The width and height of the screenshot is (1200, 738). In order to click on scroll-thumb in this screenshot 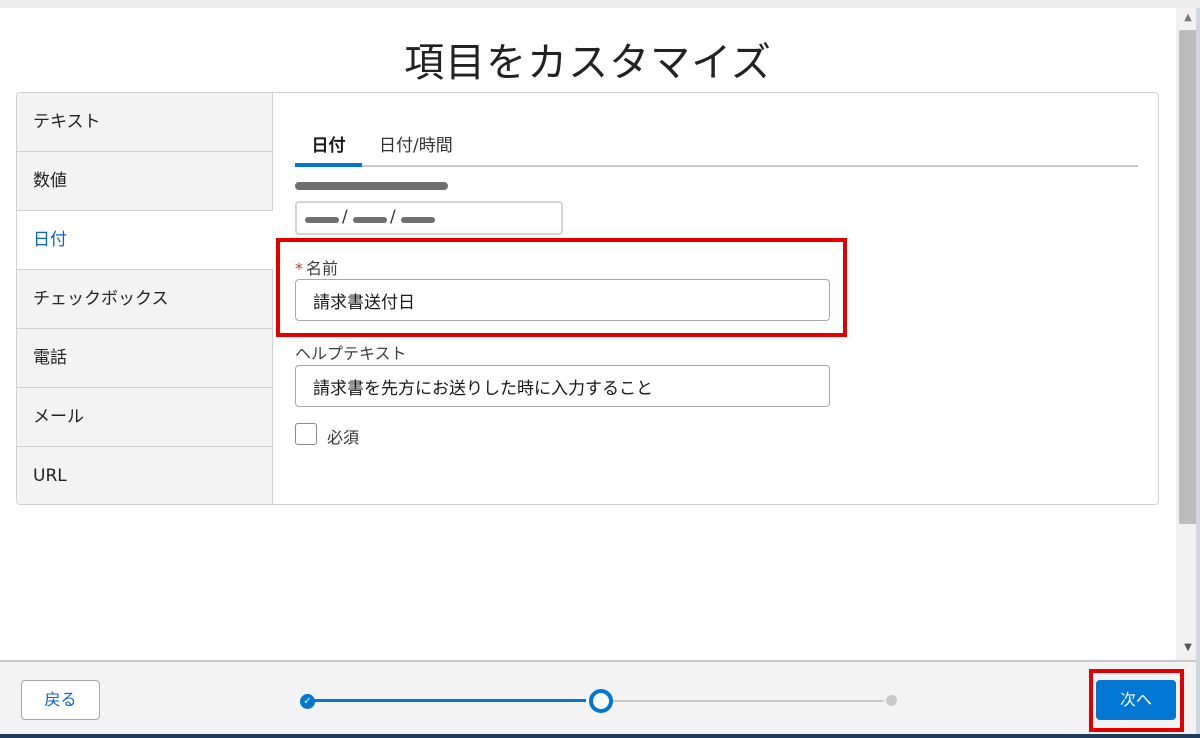, I will do `click(1188, 277)`.